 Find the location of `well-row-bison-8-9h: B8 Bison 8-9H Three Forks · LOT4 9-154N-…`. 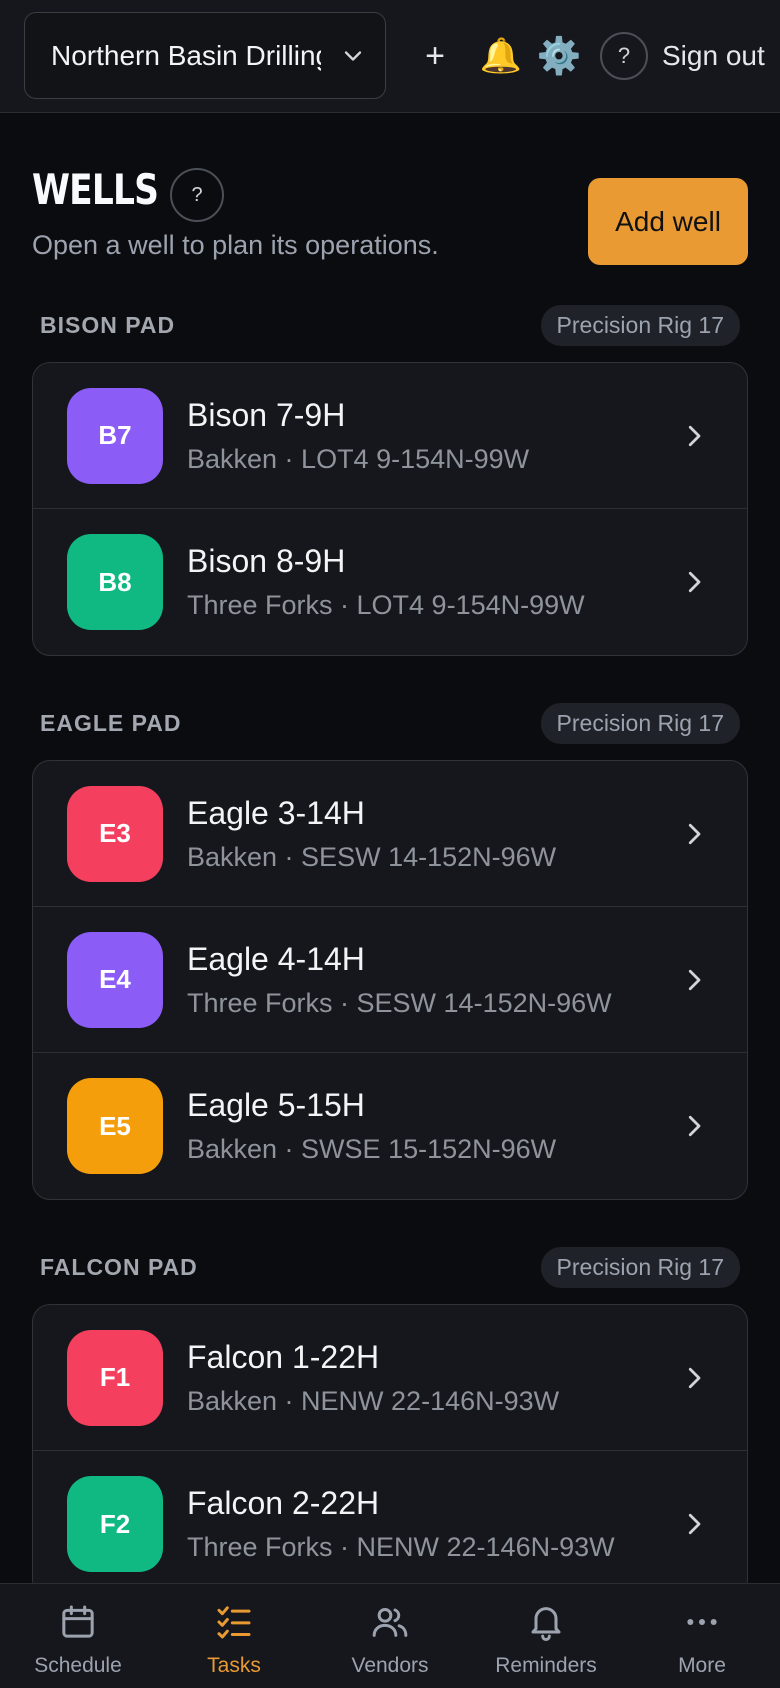

well-row-bison-8-9h: B8 Bison 8-9H Three Forks · LOT4 9-154N-… is located at coordinates (390, 582).